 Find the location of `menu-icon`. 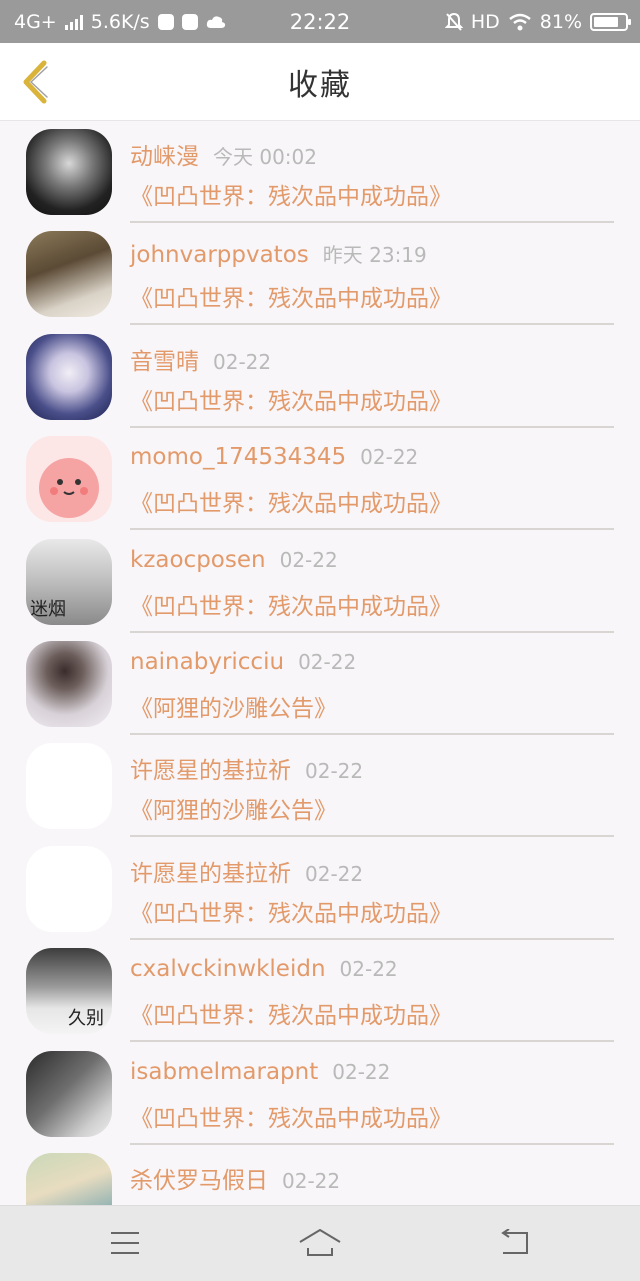

menu-icon is located at coordinates (125, 1243).